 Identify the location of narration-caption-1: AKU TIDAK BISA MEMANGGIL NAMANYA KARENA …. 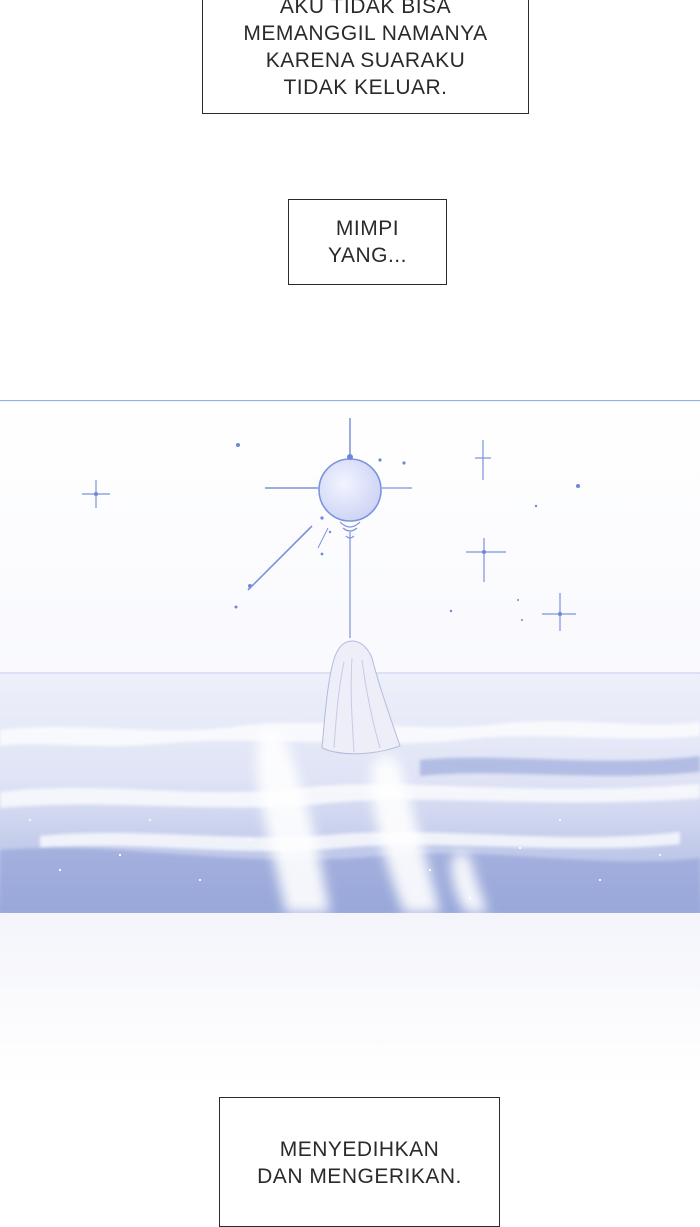
(365, 57).